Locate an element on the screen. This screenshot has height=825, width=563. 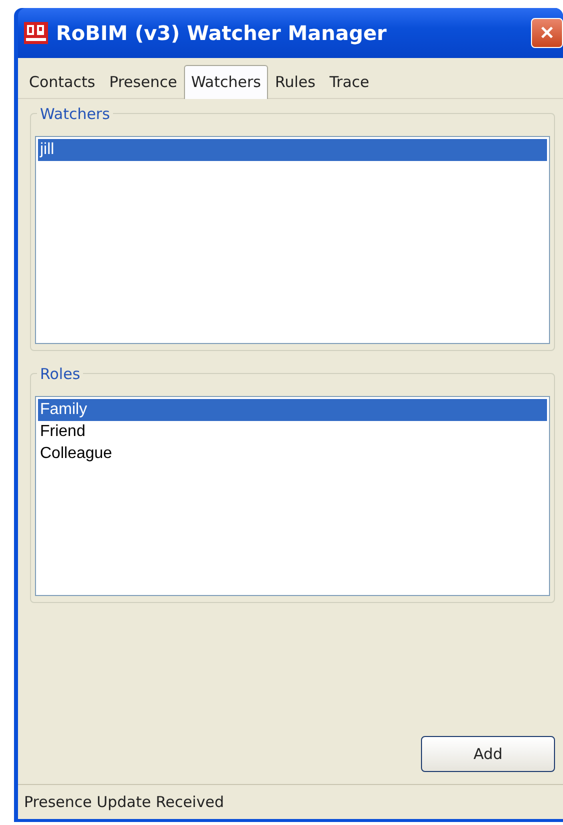
list-item: Friend is located at coordinates (292, 432).